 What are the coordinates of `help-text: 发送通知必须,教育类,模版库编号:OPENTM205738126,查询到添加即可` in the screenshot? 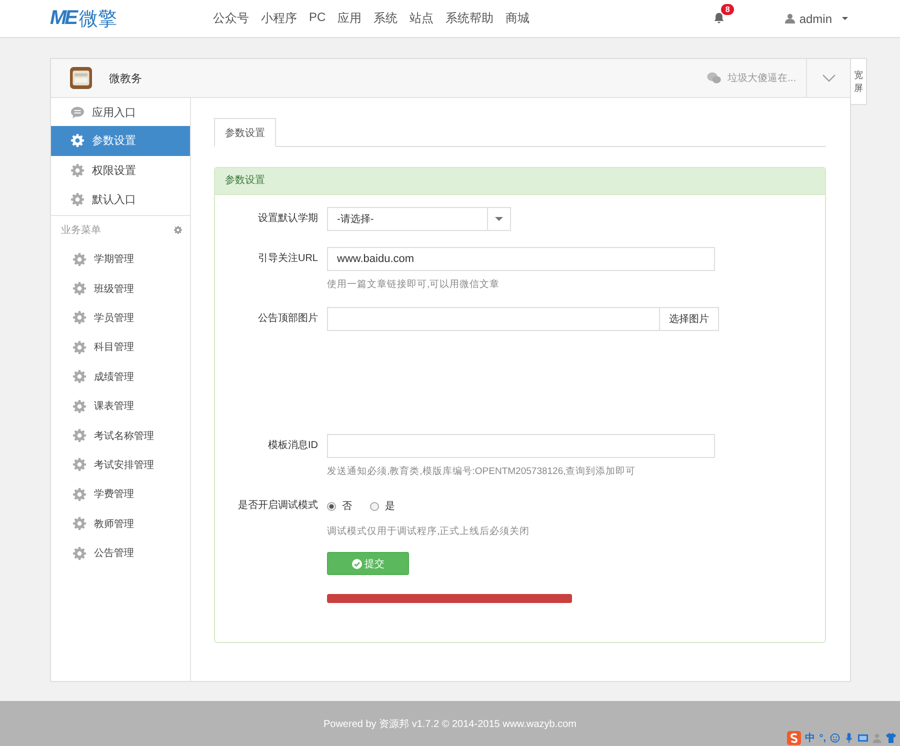 It's located at (482, 471).